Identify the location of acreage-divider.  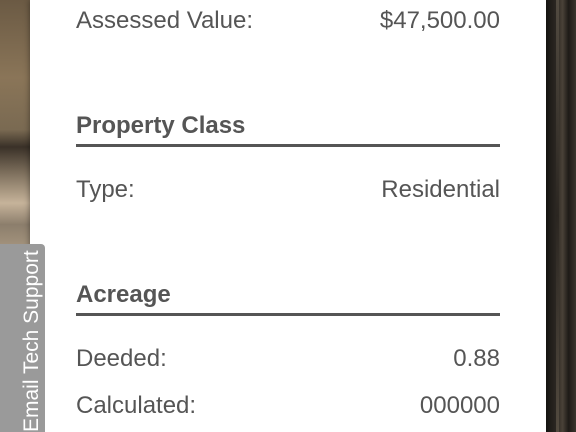
(288, 314).